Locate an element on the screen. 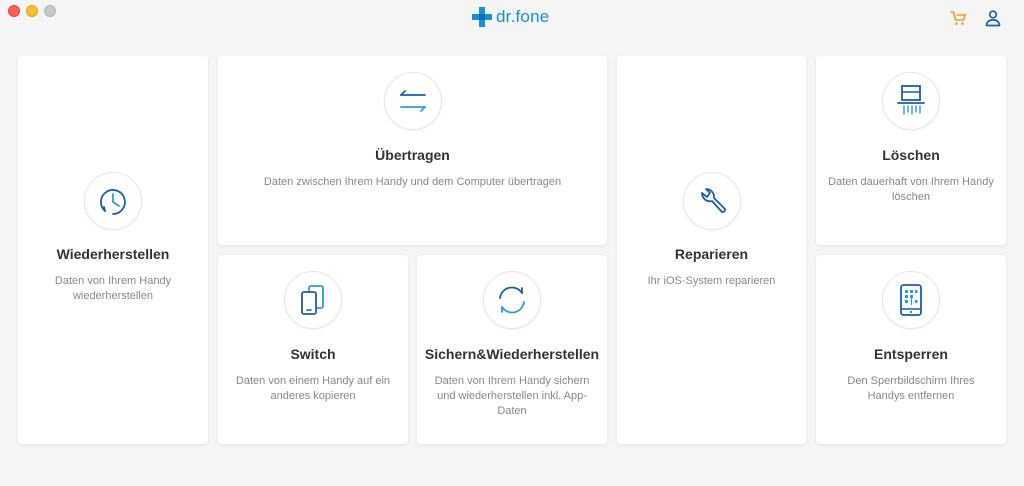 This screenshot has width=1024, height=486. card-unlock-icon-circle is located at coordinates (911, 300).